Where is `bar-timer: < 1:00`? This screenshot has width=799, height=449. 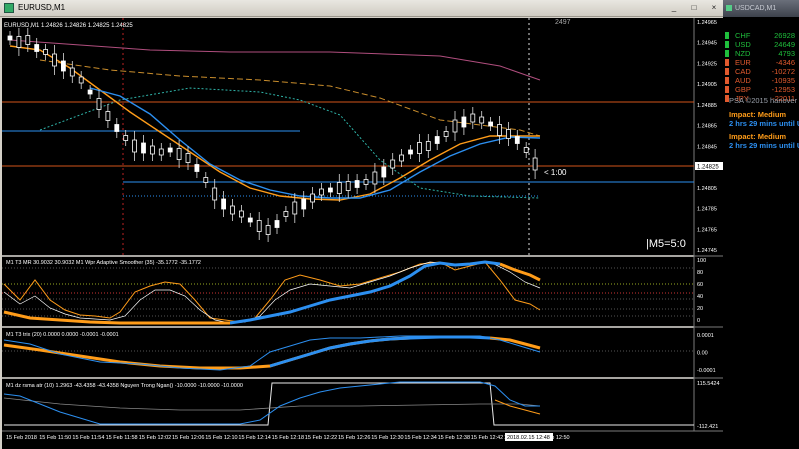
bar-timer: < 1:00 is located at coordinates (555, 172).